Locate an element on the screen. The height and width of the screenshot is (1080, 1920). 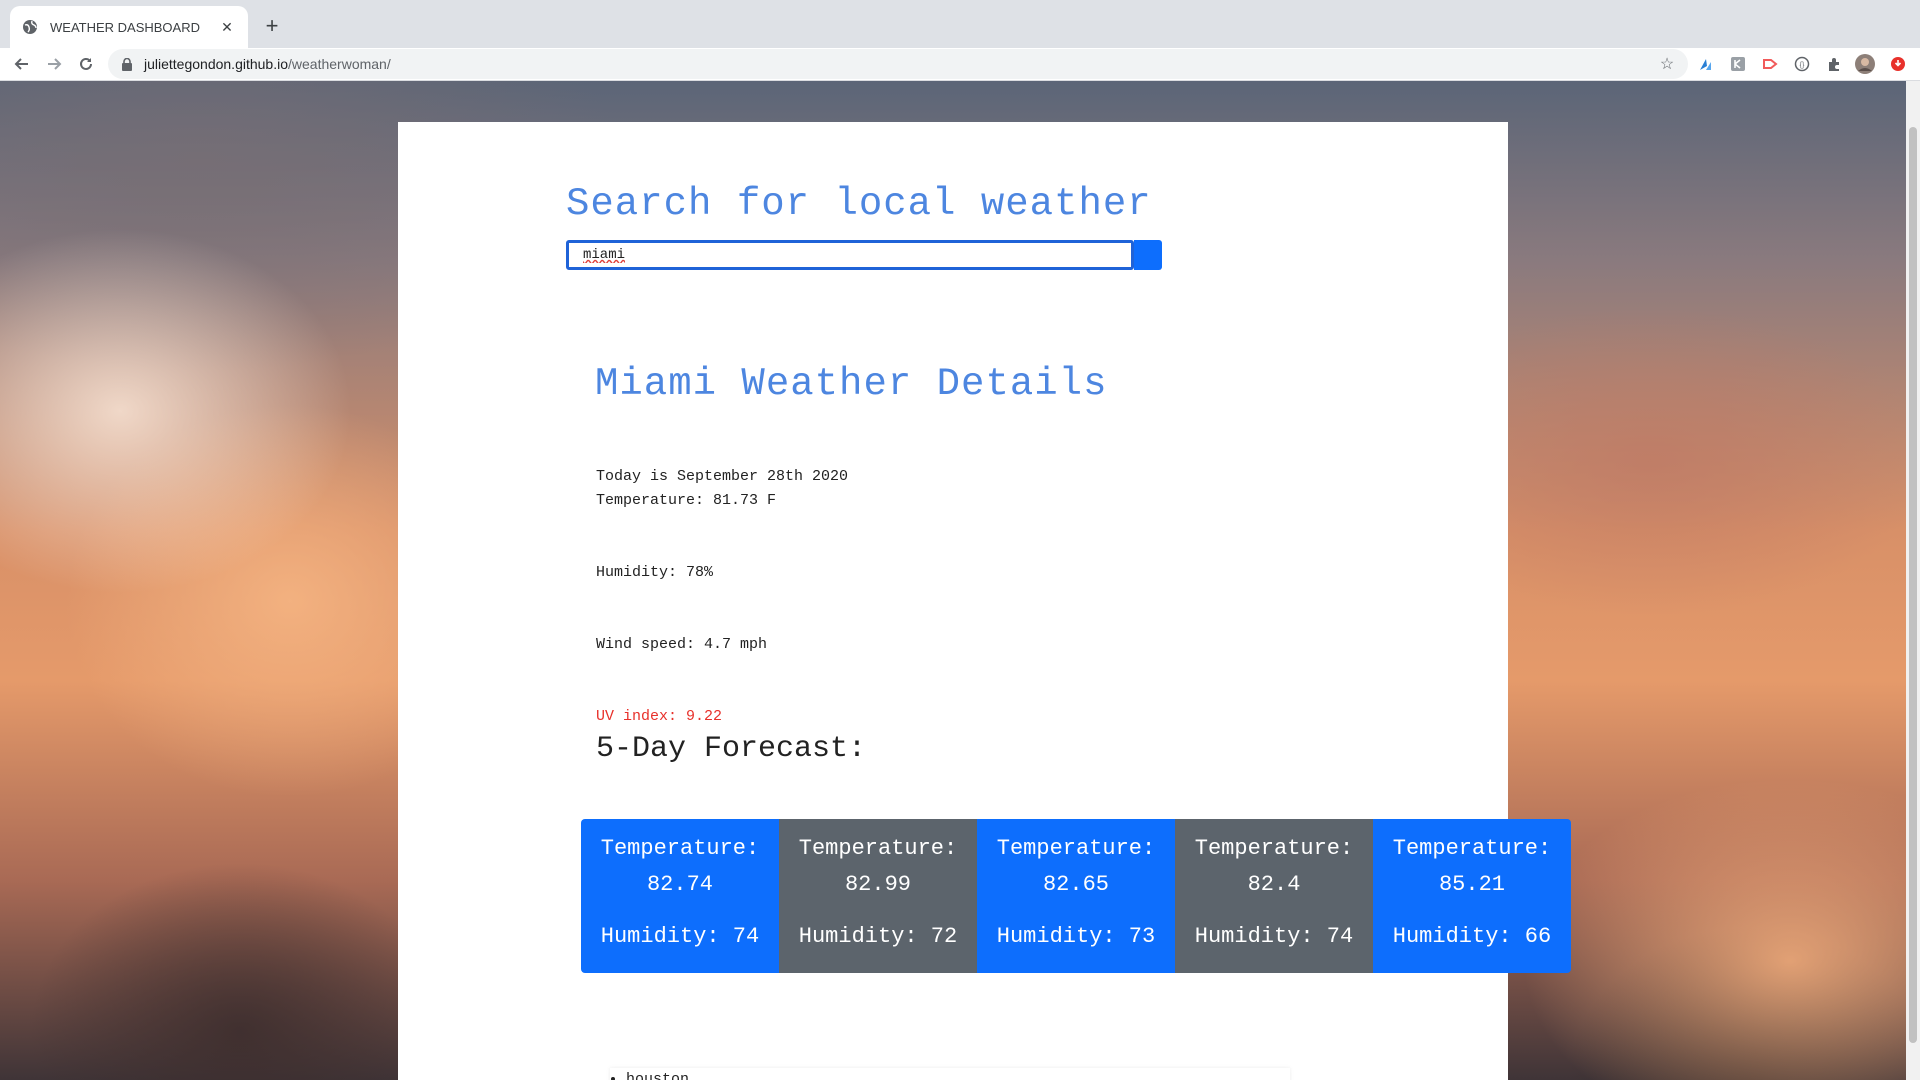
history-item: houston is located at coordinates (958, 1074).